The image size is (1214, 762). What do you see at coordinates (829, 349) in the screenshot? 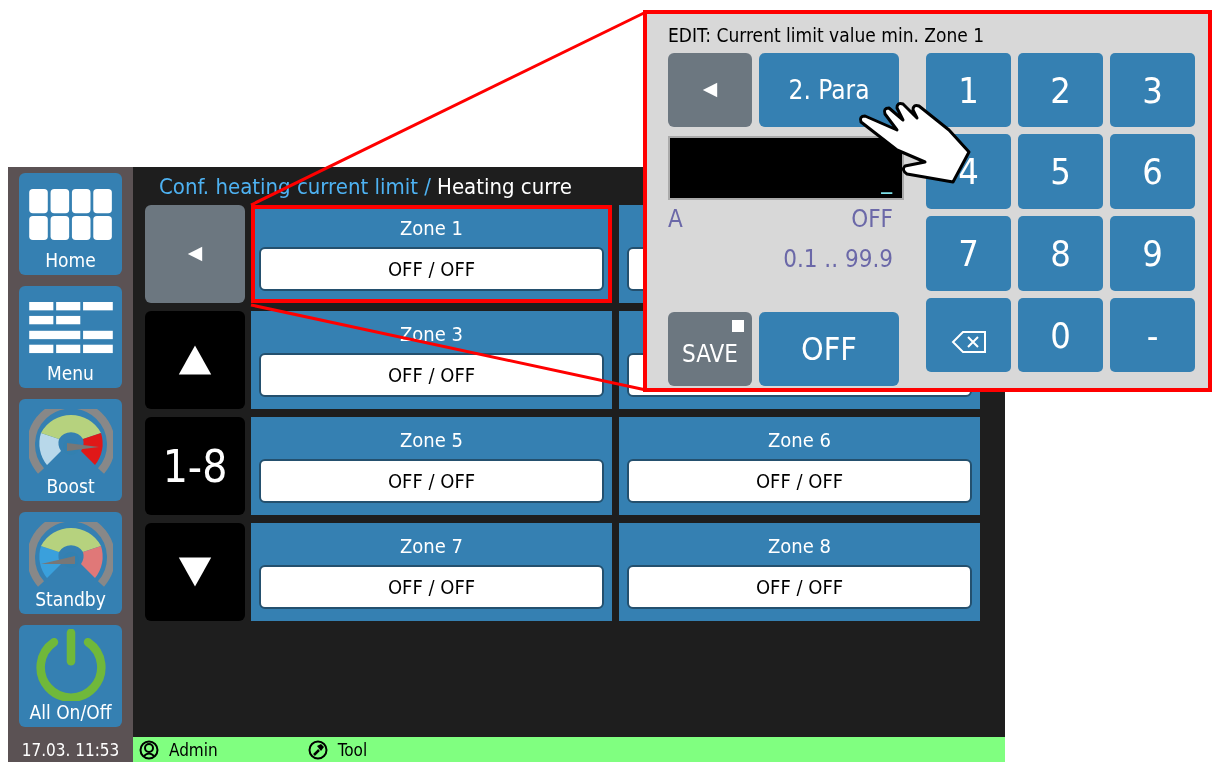
I see `off-button: OFF` at bounding box center [829, 349].